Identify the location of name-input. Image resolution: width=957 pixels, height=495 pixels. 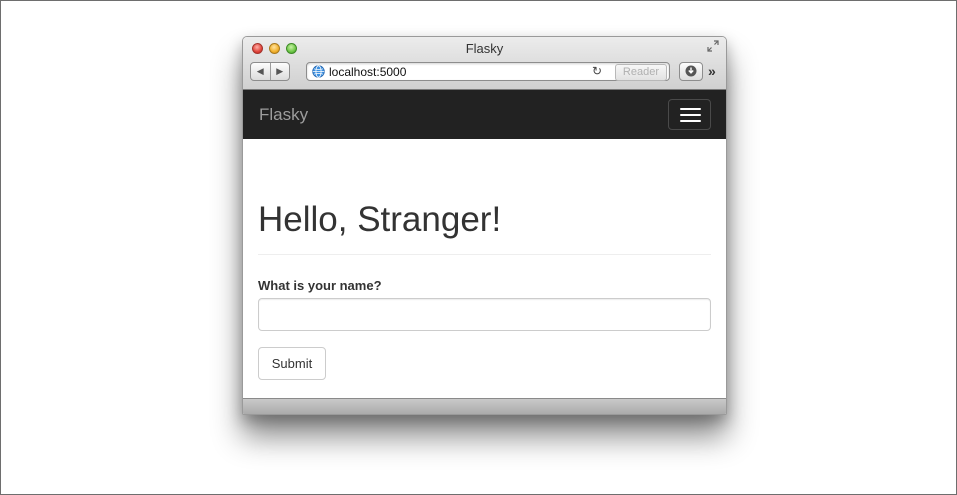
(484, 314).